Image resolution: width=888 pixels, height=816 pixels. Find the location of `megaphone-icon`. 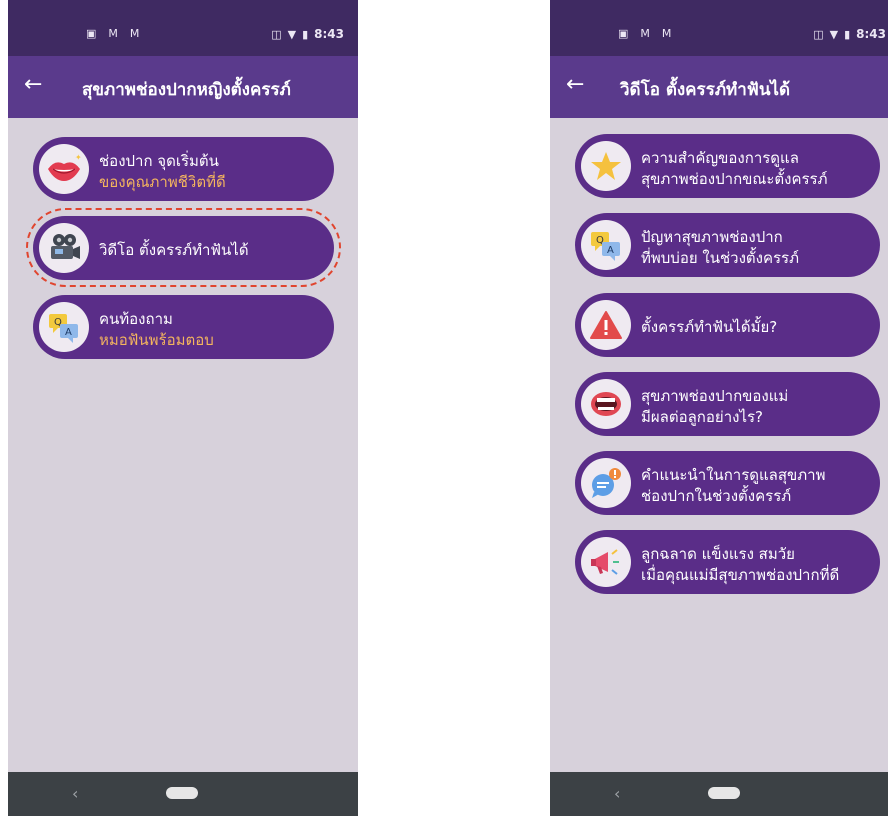

megaphone-icon is located at coordinates (606, 562).